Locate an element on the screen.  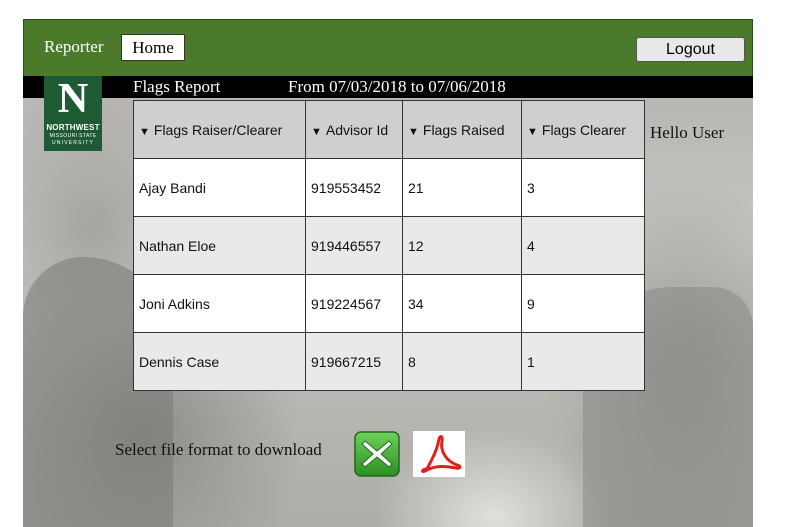
northwest-logo: N NORTHWEST MISSOURI STATE UNIVERSITY is located at coordinates (73, 113).